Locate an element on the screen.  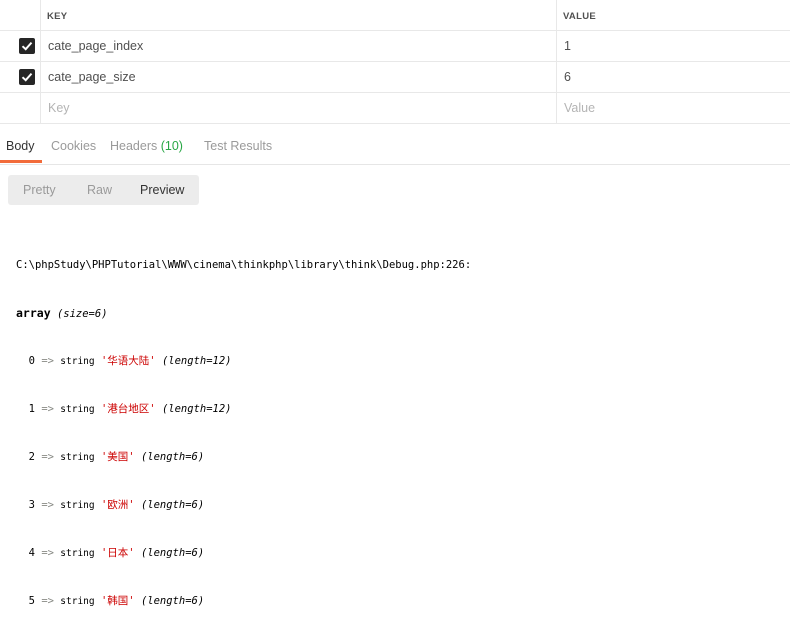
tab-body: Body is located at coordinates (20, 146).